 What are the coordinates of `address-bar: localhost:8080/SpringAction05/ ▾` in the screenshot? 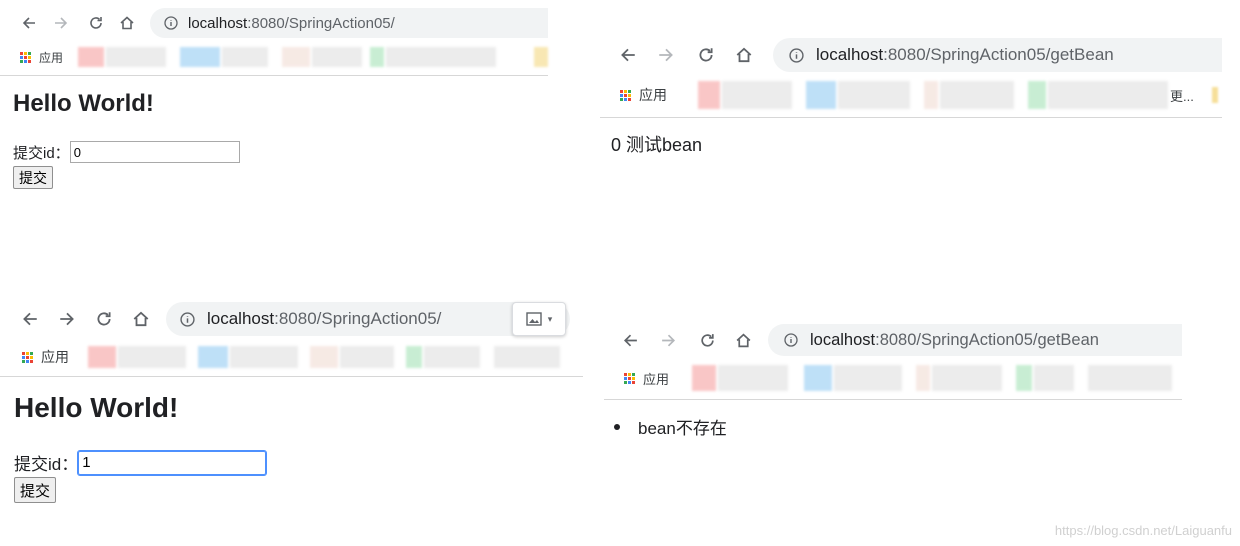 It's located at (368, 319).